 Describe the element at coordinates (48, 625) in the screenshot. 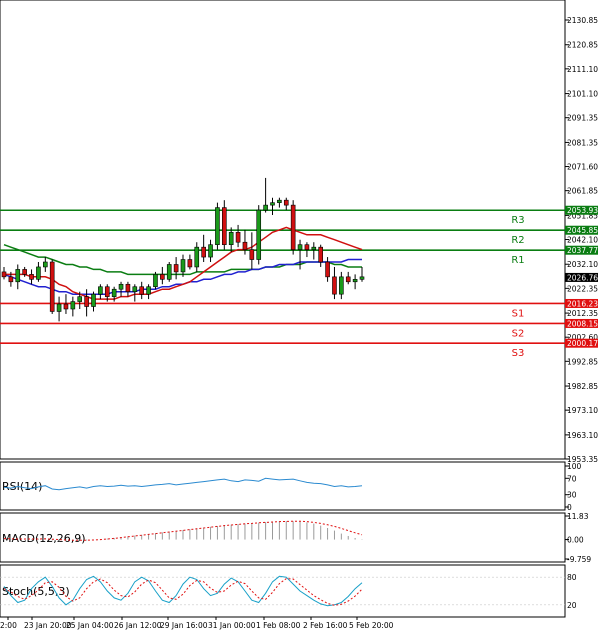

I see `time-label-1: 23 Jan 20:00` at that location.